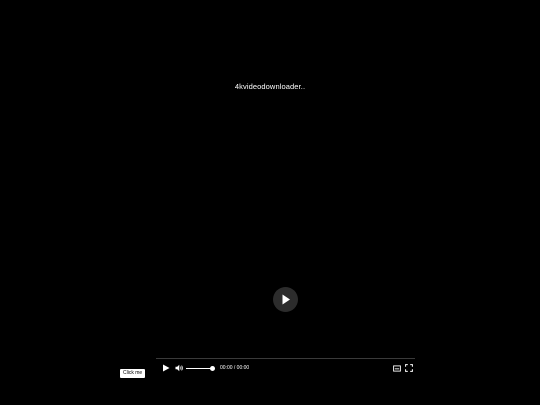  Describe the element at coordinates (212, 368) in the screenshot. I see `volume-handle` at that location.